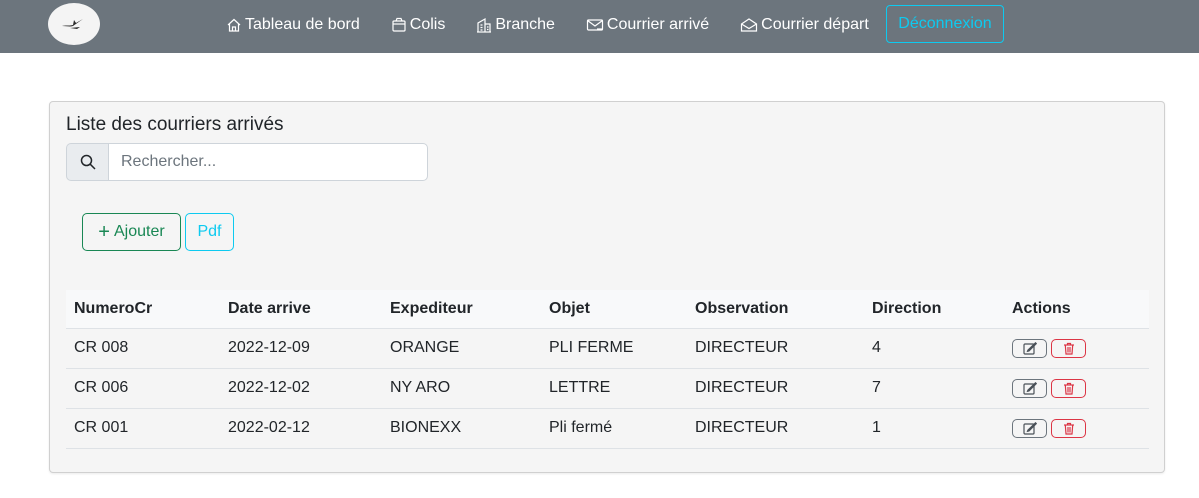  What do you see at coordinates (143, 428) in the screenshot?
I see `table-cell: CR 001` at bounding box center [143, 428].